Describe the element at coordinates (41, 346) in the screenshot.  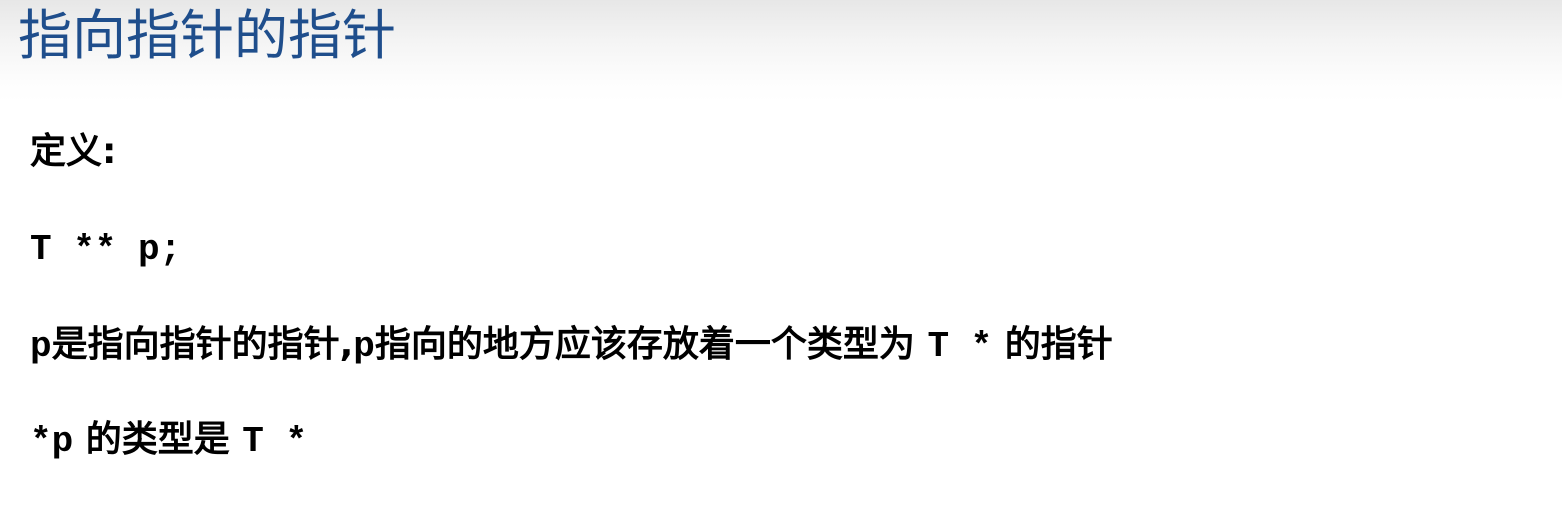
I see `var-p: p` at that location.